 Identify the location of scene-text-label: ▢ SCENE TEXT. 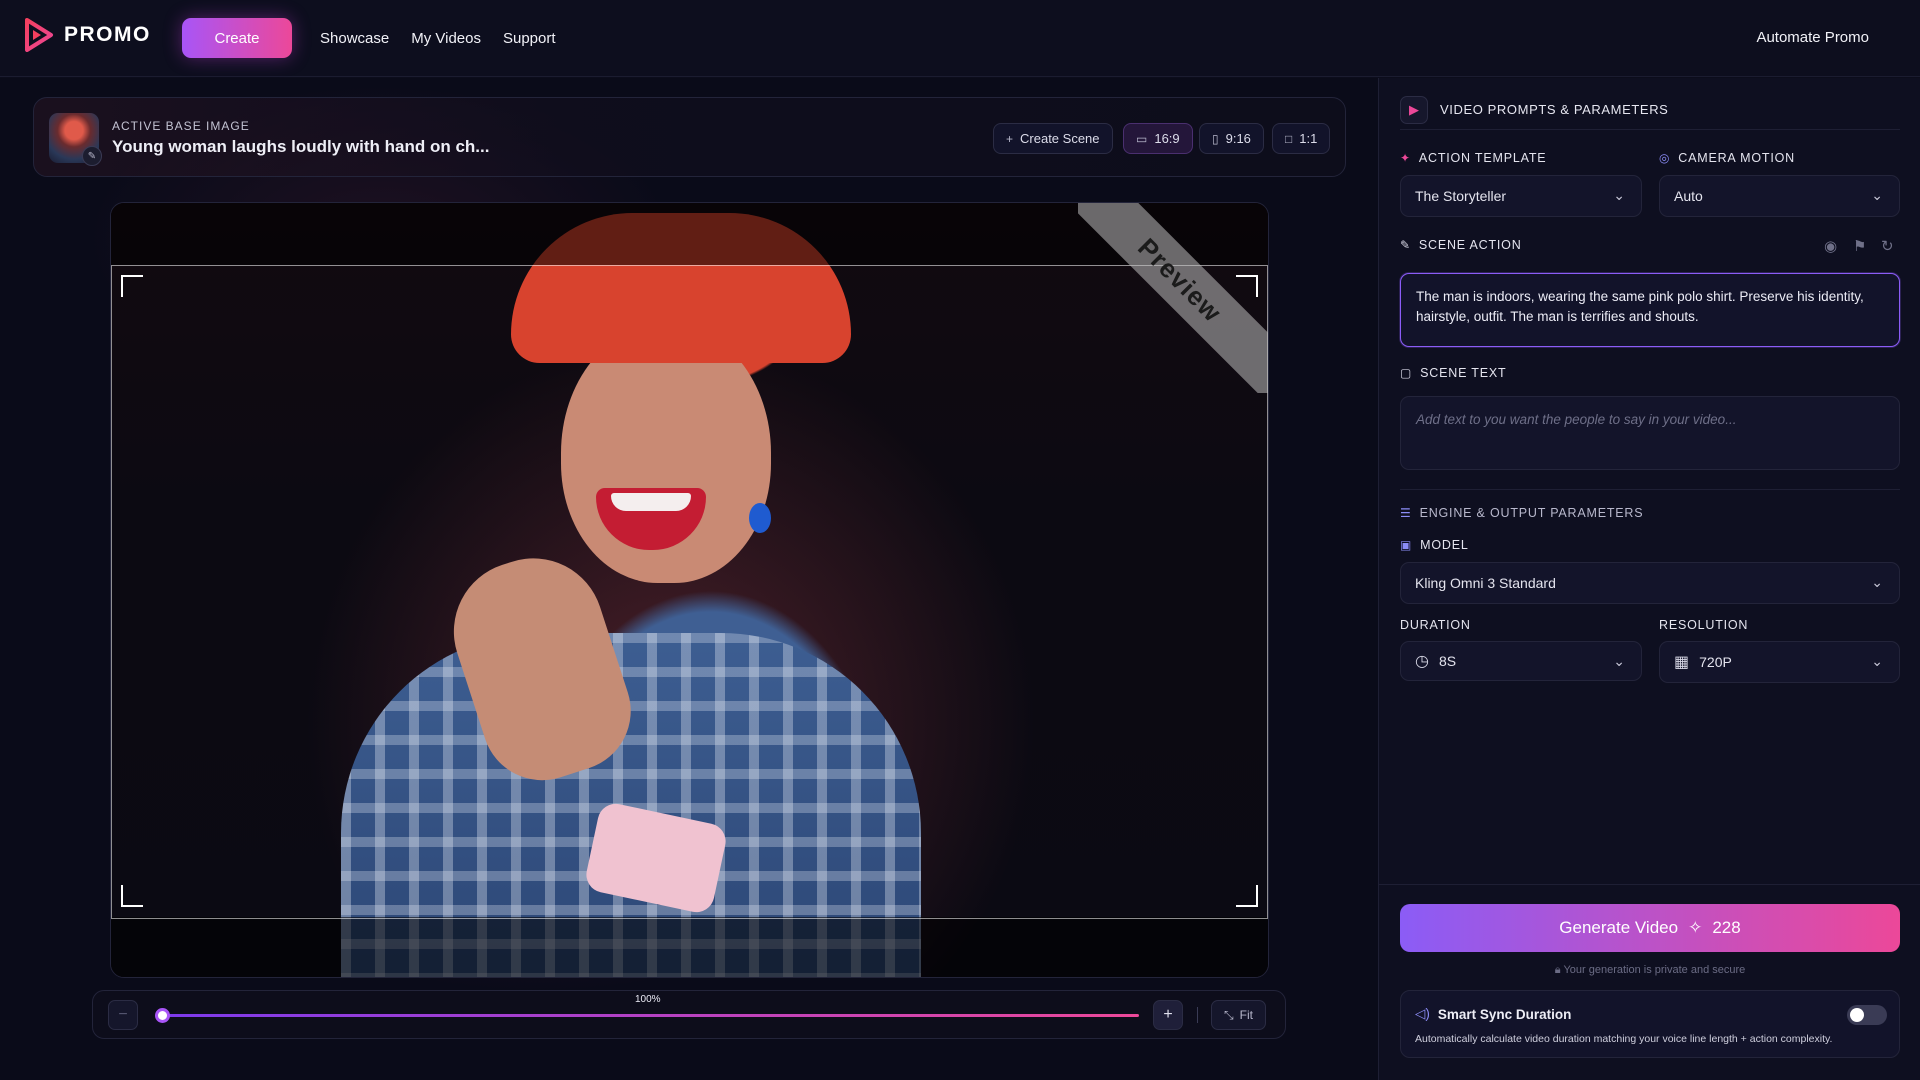
(1453, 373).